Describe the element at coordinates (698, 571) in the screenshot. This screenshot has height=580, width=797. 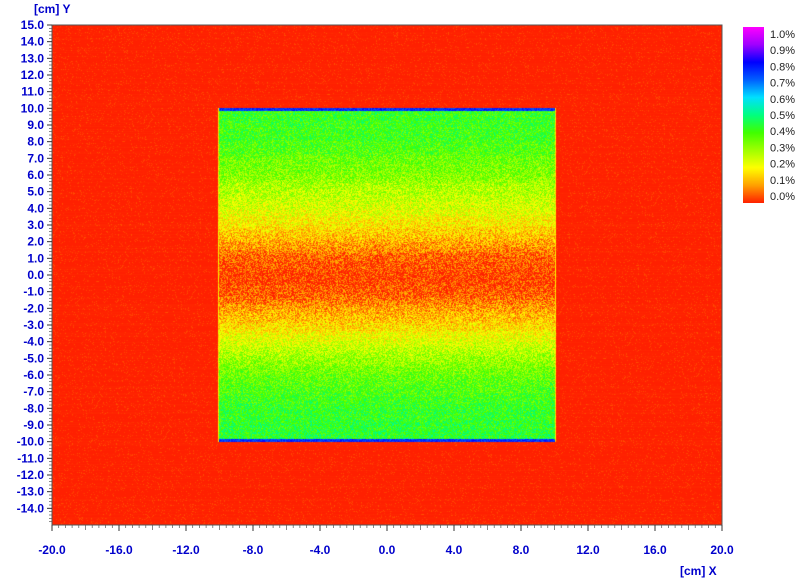
I see `x-axis-title: [cm] X` at that location.